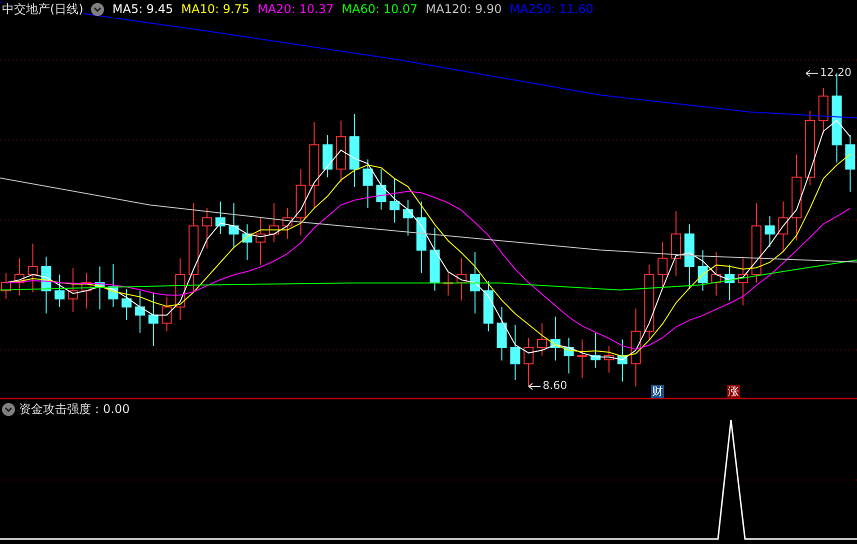  What do you see at coordinates (657, 391) in the screenshot?
I see `event-marker: 财` at bounding box center [657, 391].